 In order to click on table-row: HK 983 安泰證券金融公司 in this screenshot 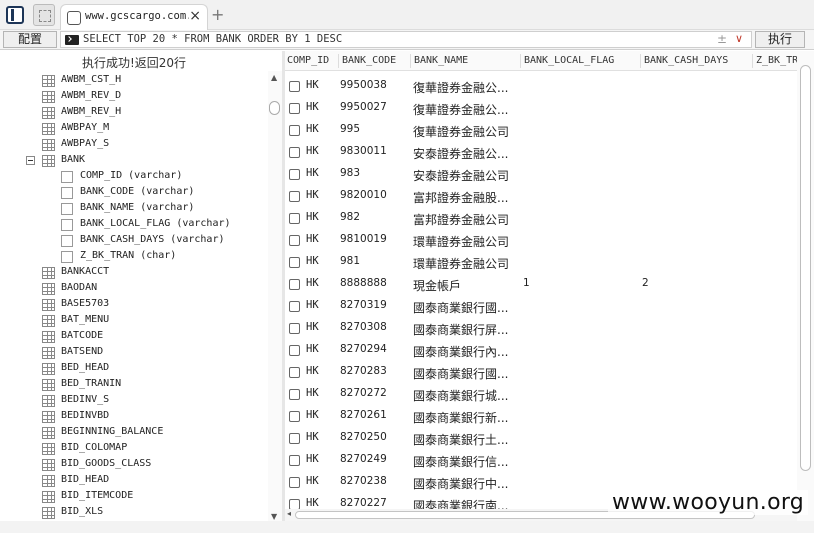, I will do `click(541, 174)`.